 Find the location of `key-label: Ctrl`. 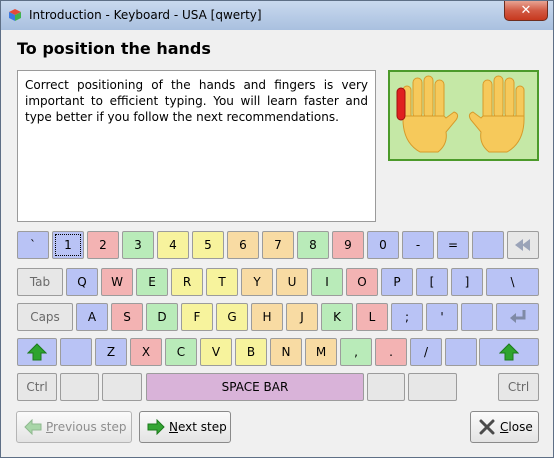

key-label: Ctrl is located at coordinates (518, 387).